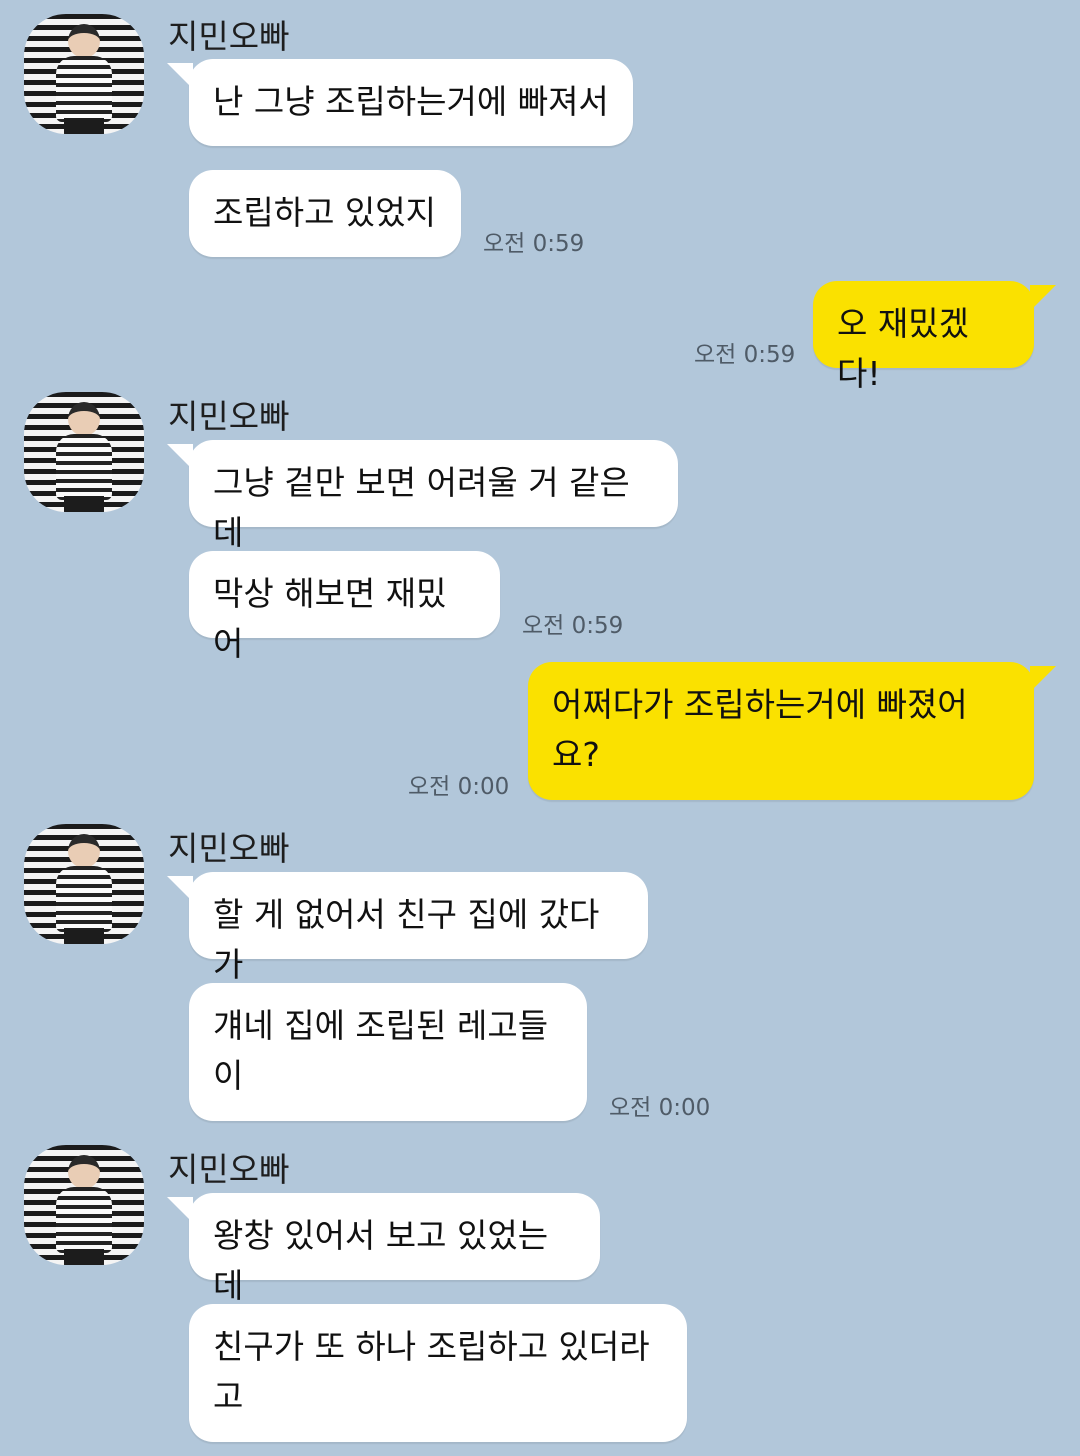  What do you see at coordinates (400, 102) in the screenshot?
I see `incoming-message: 난 그냥 조립하는거에 빠져서` at bounding box center [400, 102].